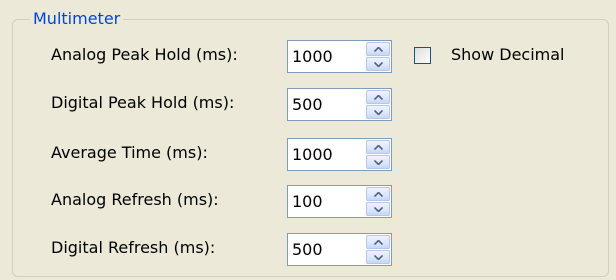 This screenshot has height=280, width=616. Describe the element at coordinates (326, 57) in the screenshot. I see `analog-peak-hold-input: 1000` at that location.